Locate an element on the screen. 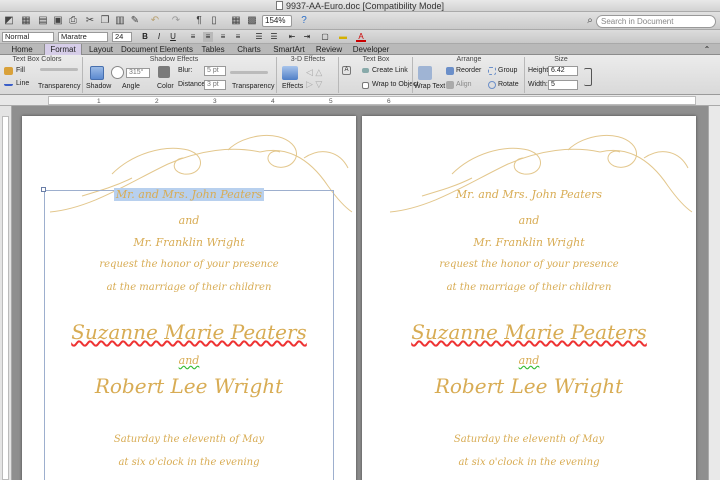  line-icon is located at coordinates (8, 83).